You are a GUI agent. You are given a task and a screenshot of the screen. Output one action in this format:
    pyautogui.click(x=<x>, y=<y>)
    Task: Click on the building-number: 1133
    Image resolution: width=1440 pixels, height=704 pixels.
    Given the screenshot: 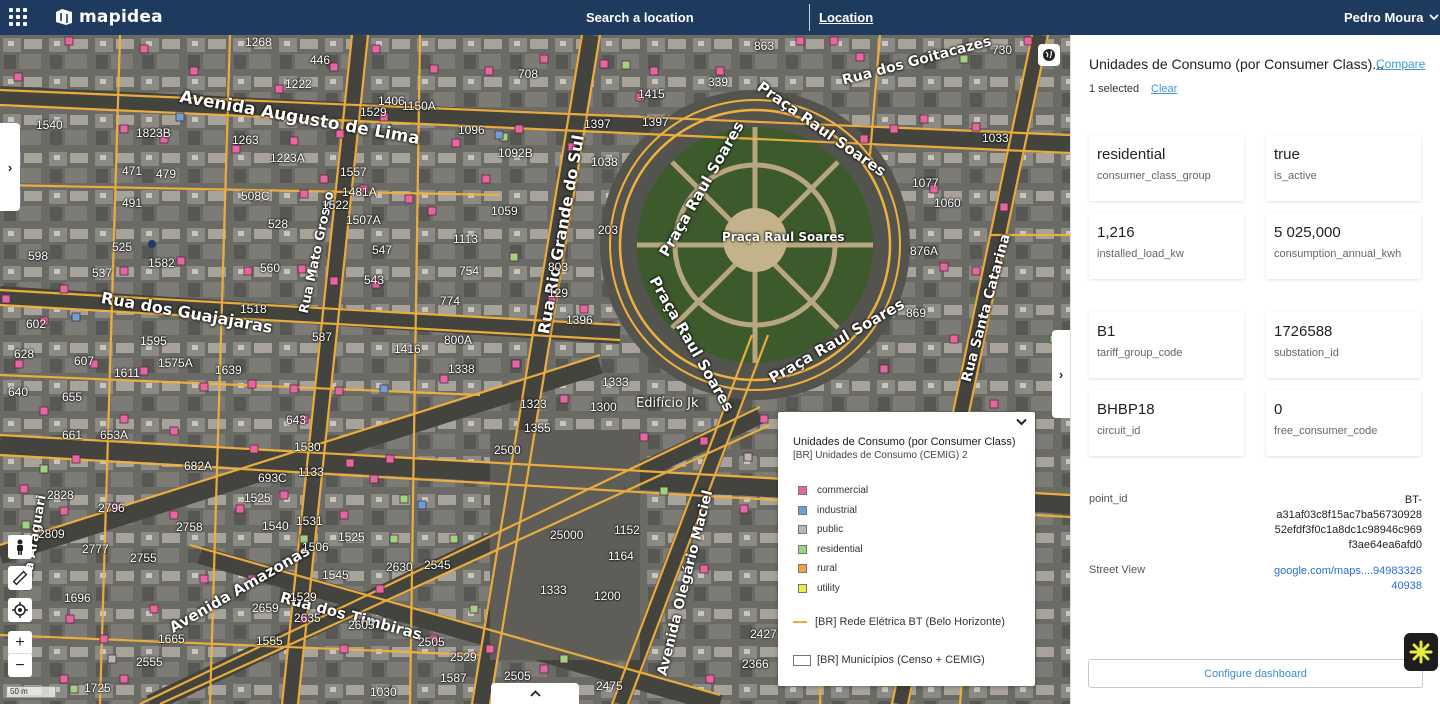 What is the action you would take?
    pyautogui.click(x=311, y=472)
    